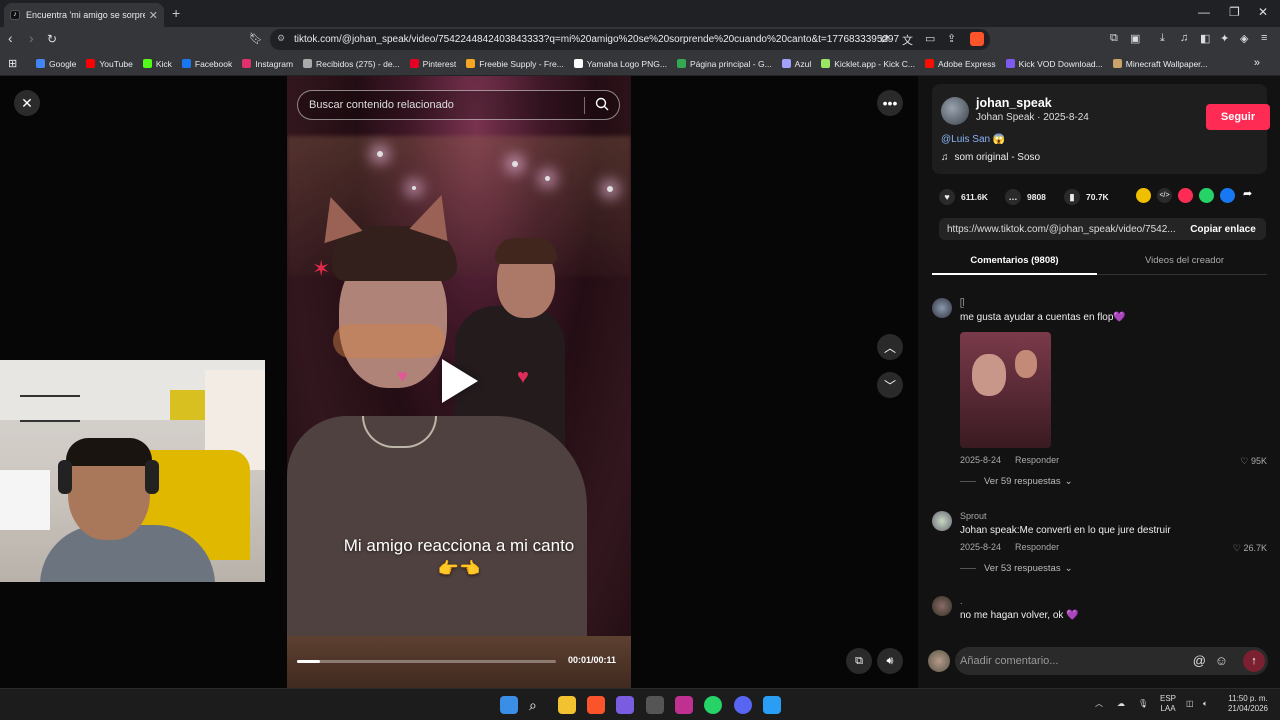 Image resolution: width=1280 pixels, height=720 pixels. I want to click on language-indicator: ESP LAA, so click(1168, 704).